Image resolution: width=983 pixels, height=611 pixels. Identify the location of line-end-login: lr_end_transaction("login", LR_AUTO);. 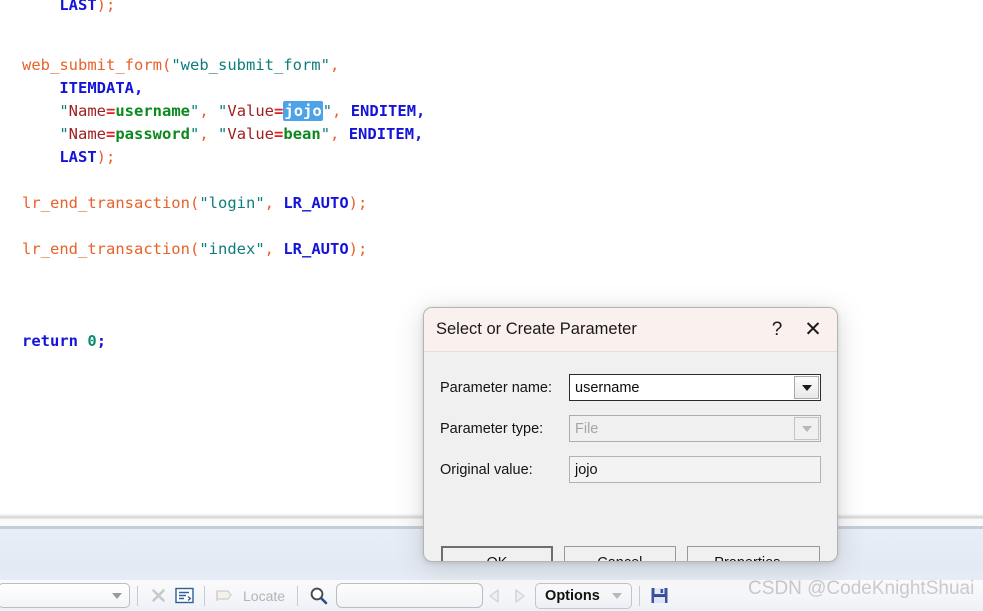
(195, 203).